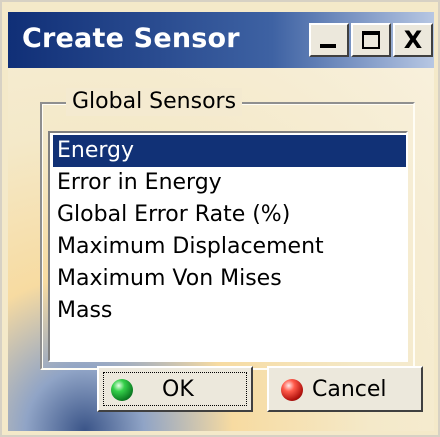  I want to click on window-title: Create Sensor, so click(131, 38).